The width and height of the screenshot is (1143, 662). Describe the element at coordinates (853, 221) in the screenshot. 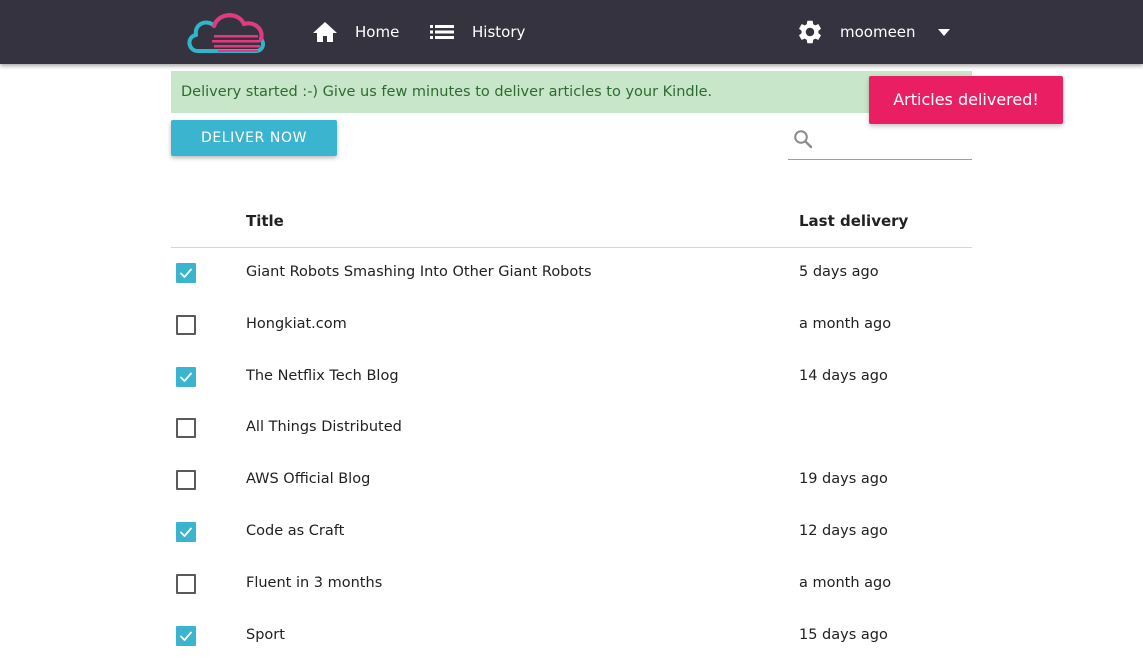

I see `column-header-last-delivery: Last delivery` at that location.